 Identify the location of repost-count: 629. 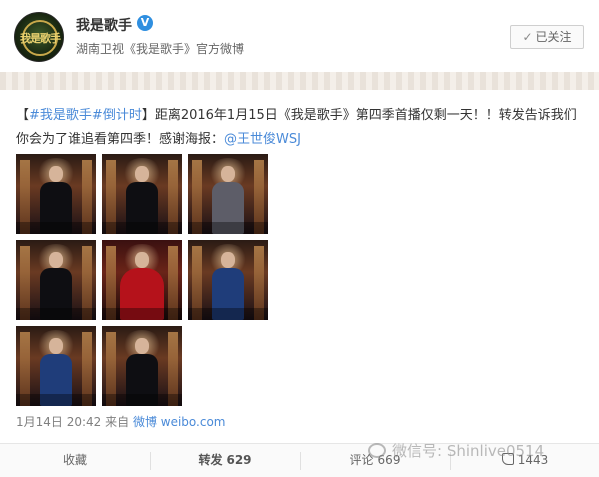
(239, 460).